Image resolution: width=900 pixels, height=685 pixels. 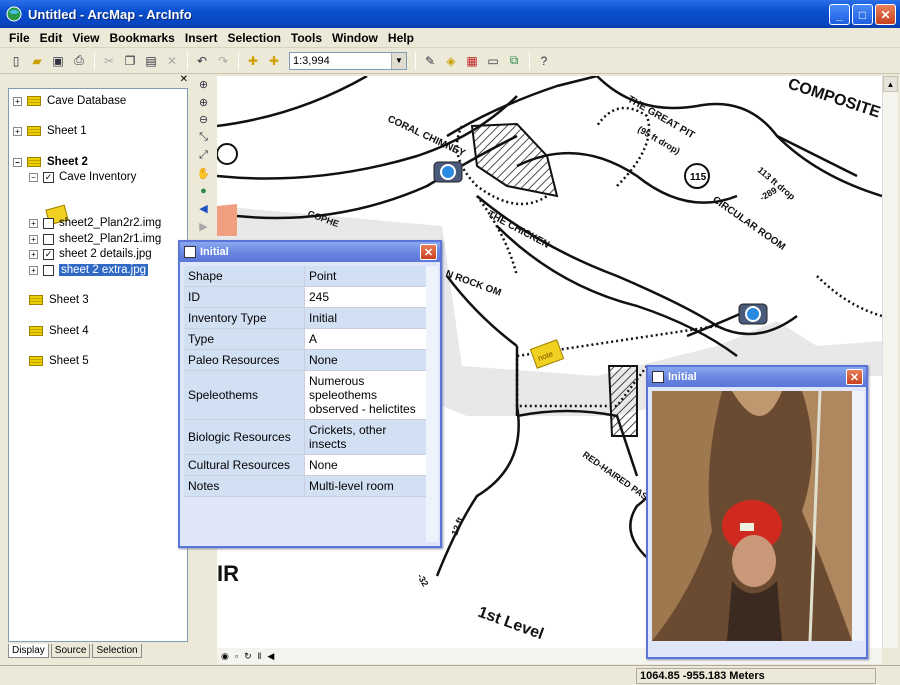 I want to click on toc-group-label: Sheet 1, so click(x=67, y=131).